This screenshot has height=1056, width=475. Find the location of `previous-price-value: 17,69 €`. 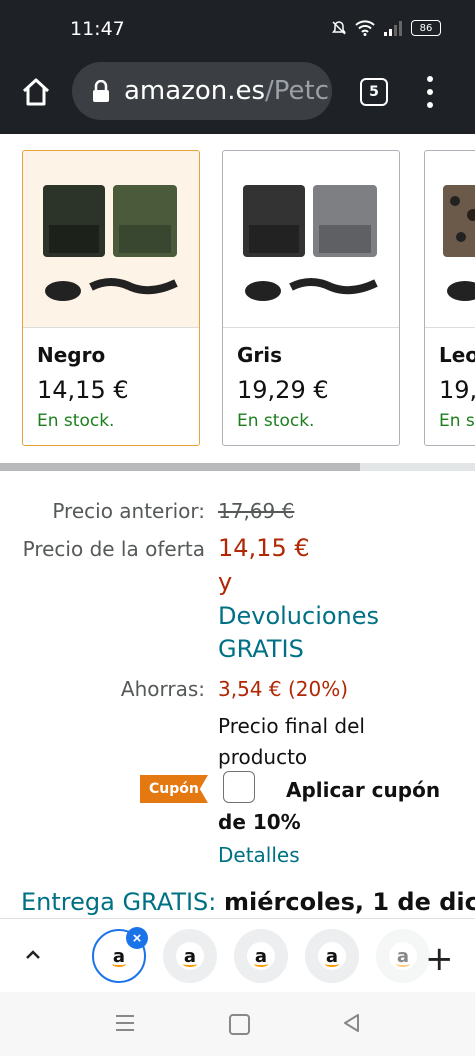

previous-price-value: 17,69 € is located at coordinates (256, 511).